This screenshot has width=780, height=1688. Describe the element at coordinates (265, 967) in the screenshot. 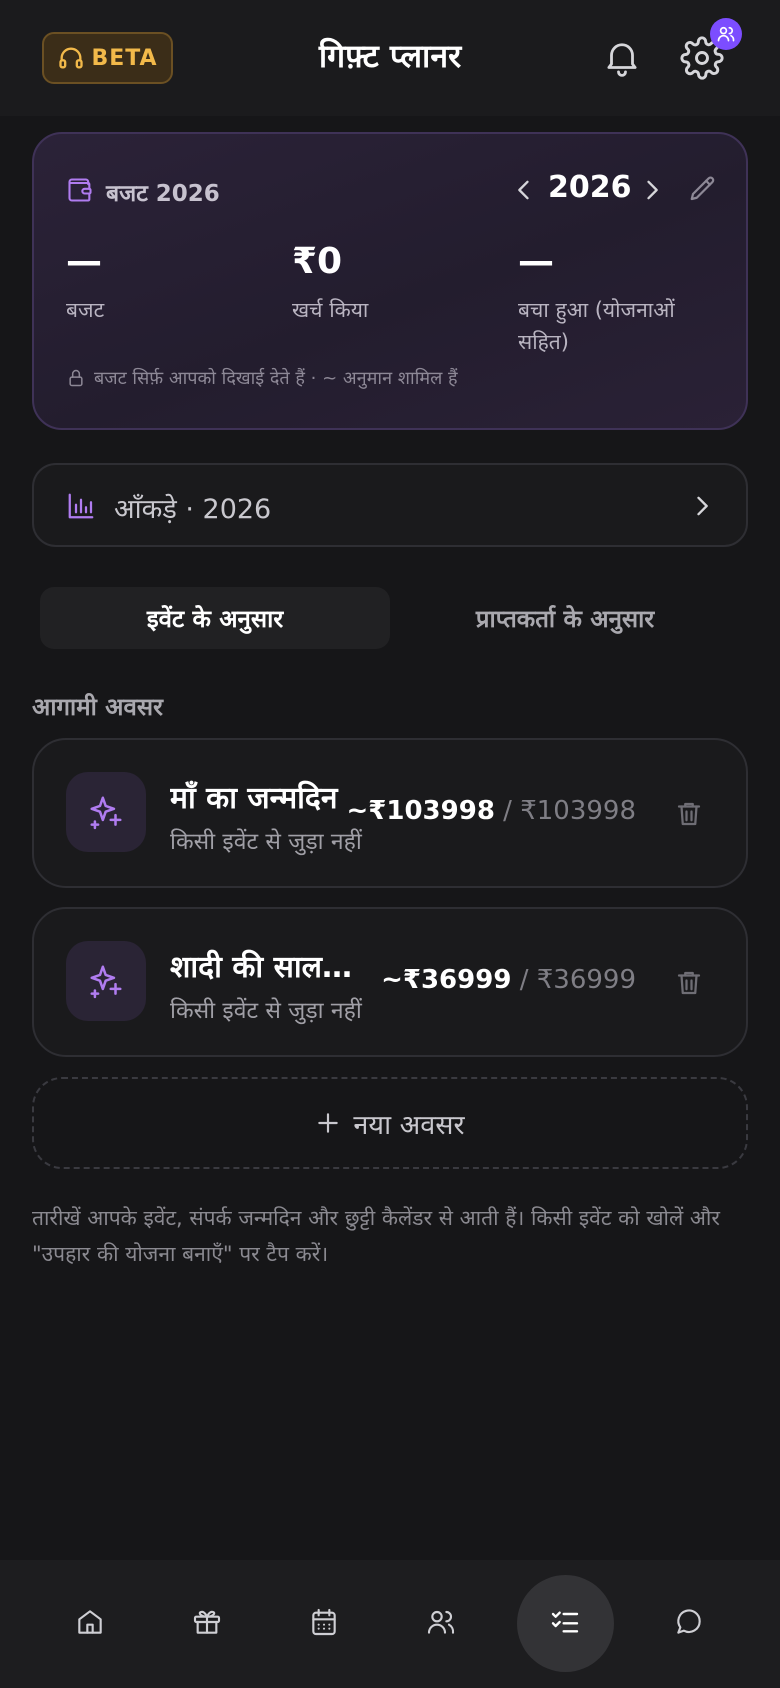

I see `occasion-name: शादी की सालगिरह` at that location.